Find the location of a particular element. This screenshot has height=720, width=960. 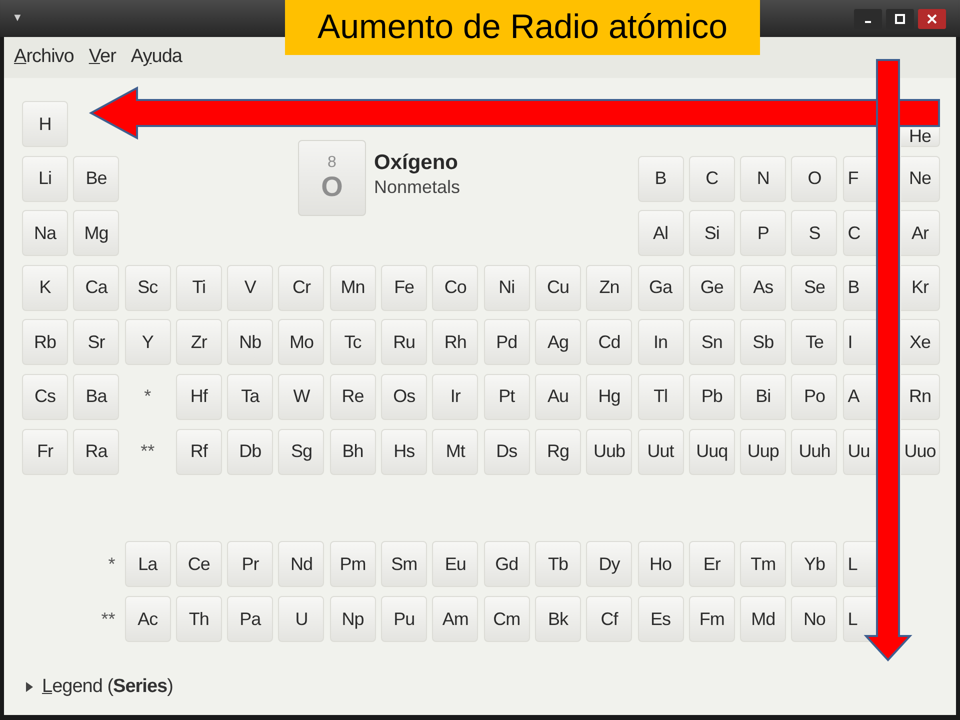

element-button: P is located at coordinates (763, 233).